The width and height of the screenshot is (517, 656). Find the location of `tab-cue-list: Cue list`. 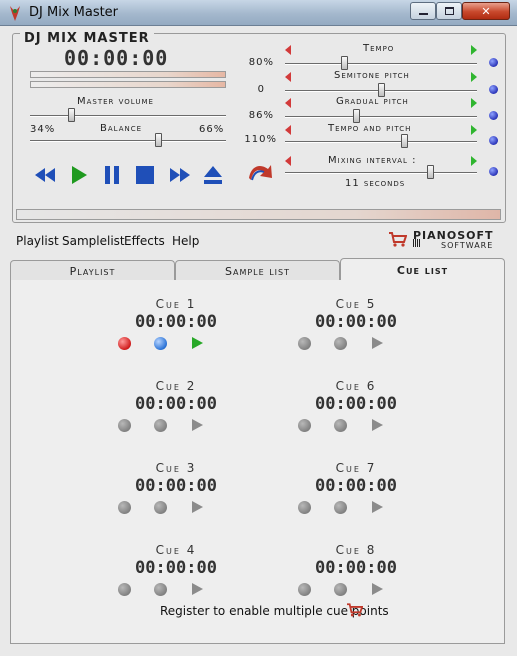

tab-cue-list: Cue list is located at coordinates (422, 269).